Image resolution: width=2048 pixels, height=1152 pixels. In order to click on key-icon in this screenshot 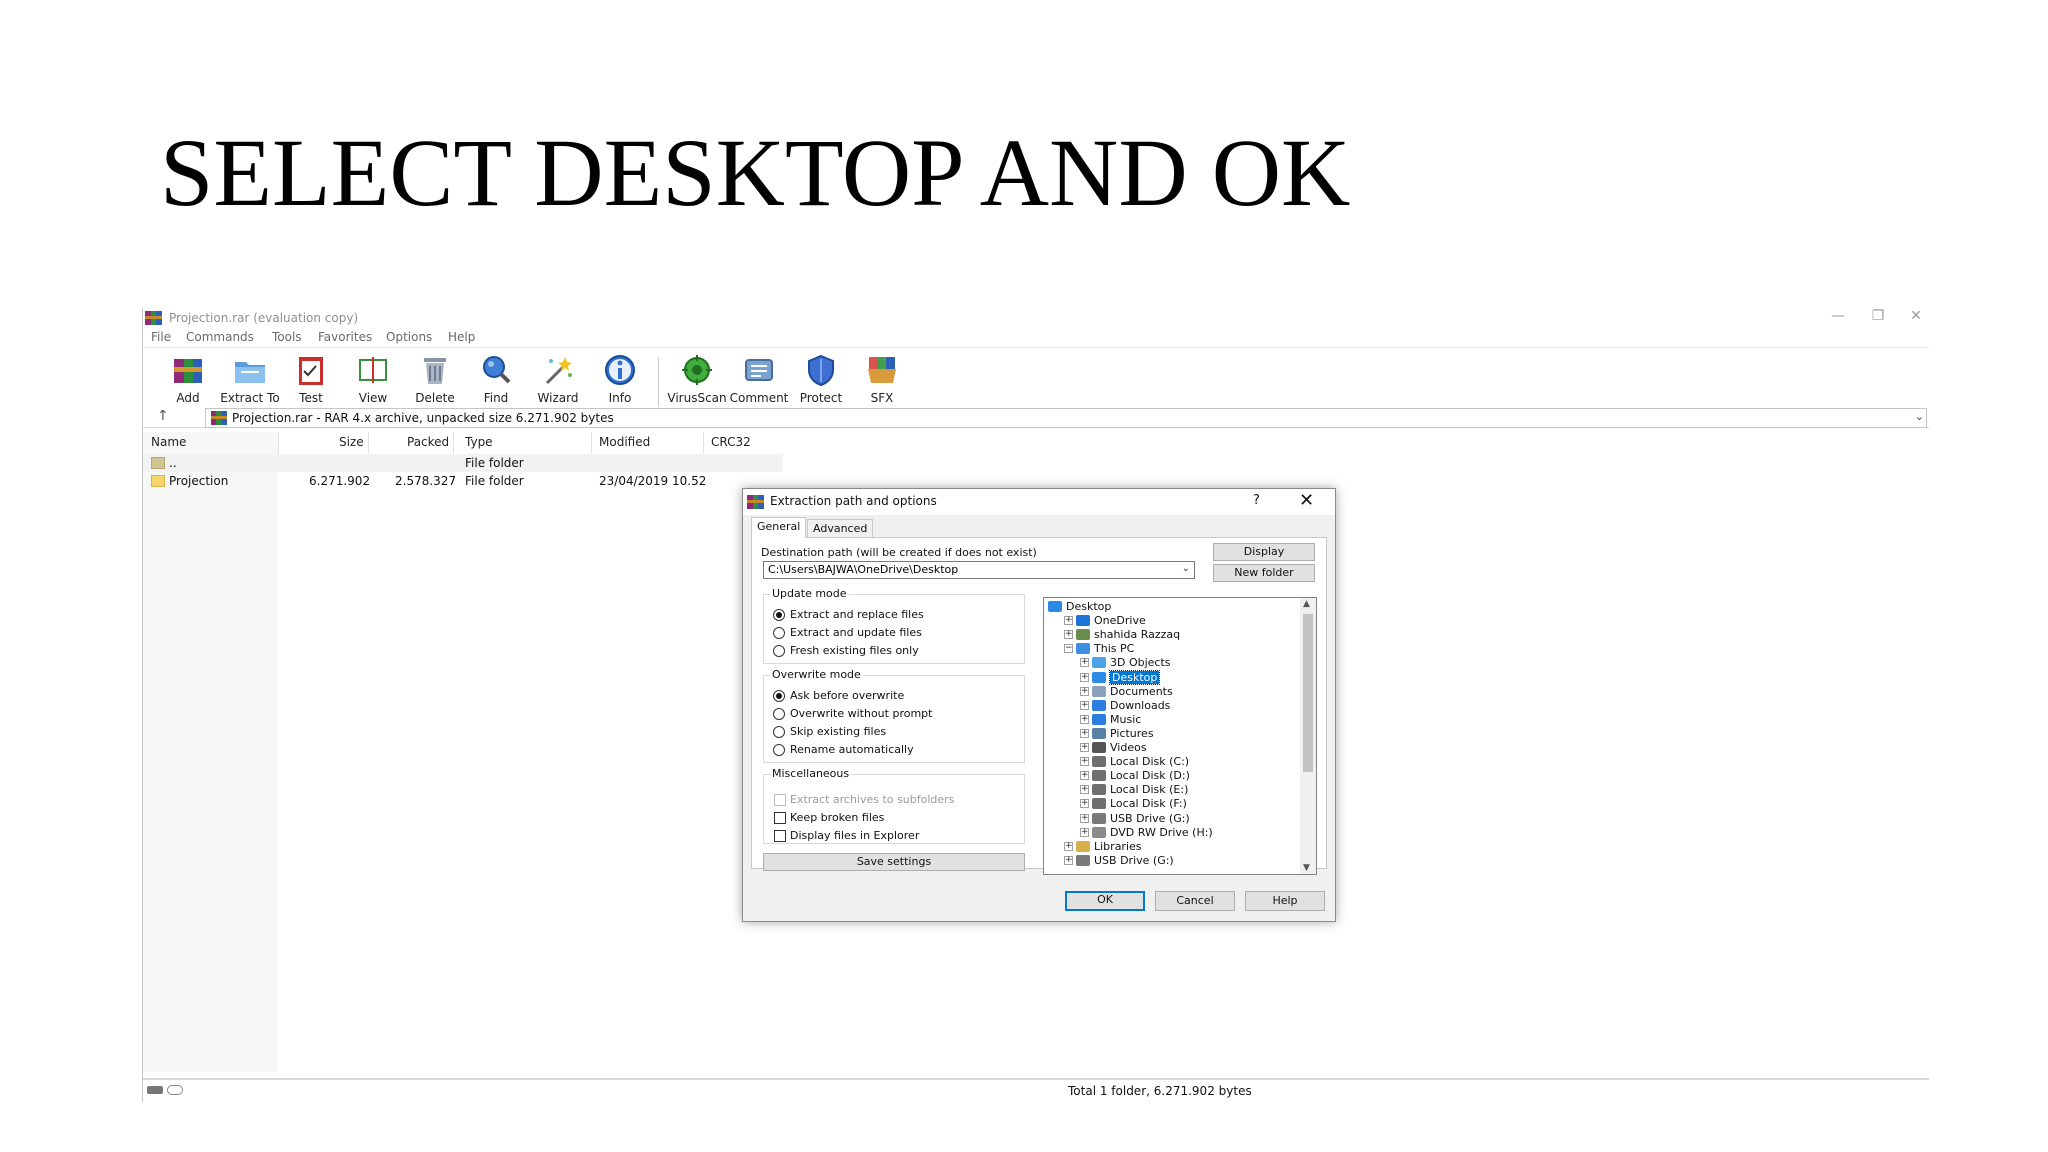, I will do `click(175, 1090)`.